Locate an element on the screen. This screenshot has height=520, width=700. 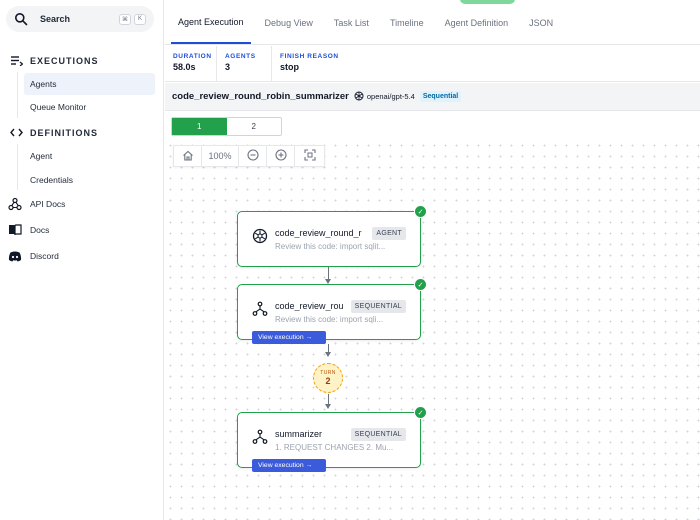
fit-view-icon is located at coordinates (309, 156).